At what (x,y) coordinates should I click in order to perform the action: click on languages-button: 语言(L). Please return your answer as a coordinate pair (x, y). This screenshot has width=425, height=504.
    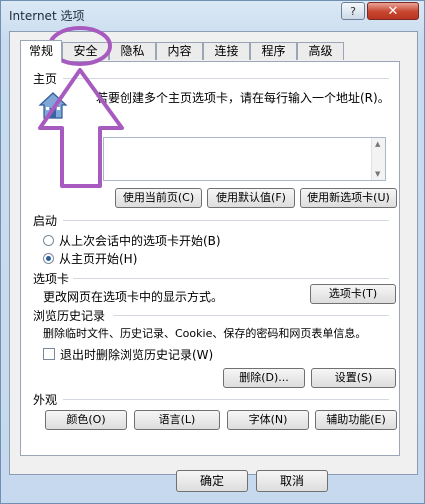
    Looking at the image, I should click on (177, 420).